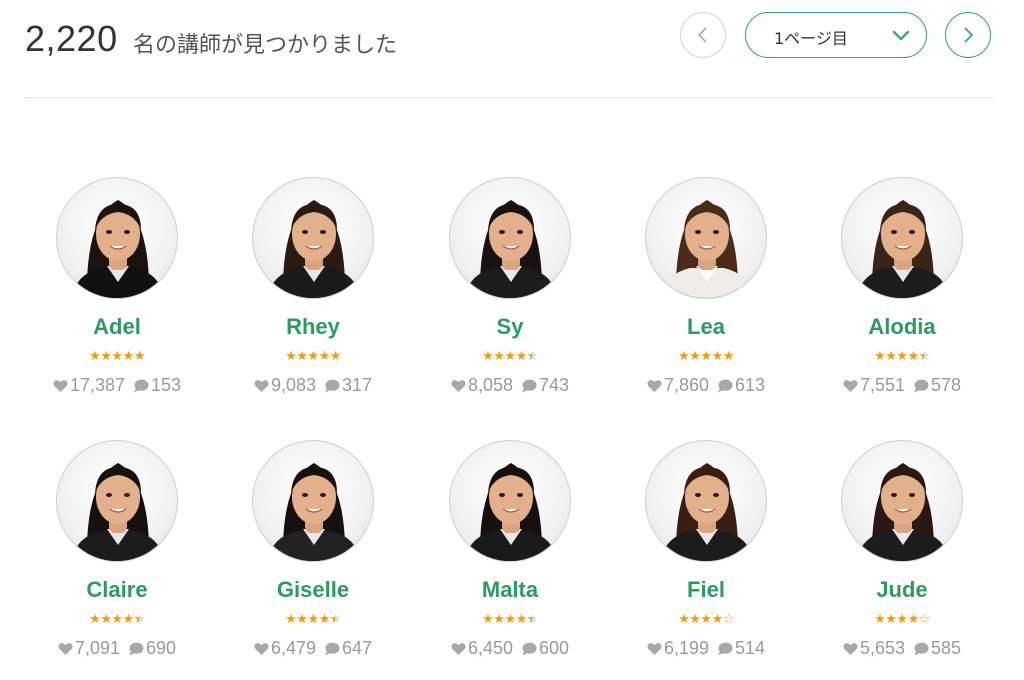 The image size is (1024, 680). What do you see at coordinates (313, 385) in the screenshot?
I see `teacher-stats: 9,083 317` at bounding box center [313, 385].